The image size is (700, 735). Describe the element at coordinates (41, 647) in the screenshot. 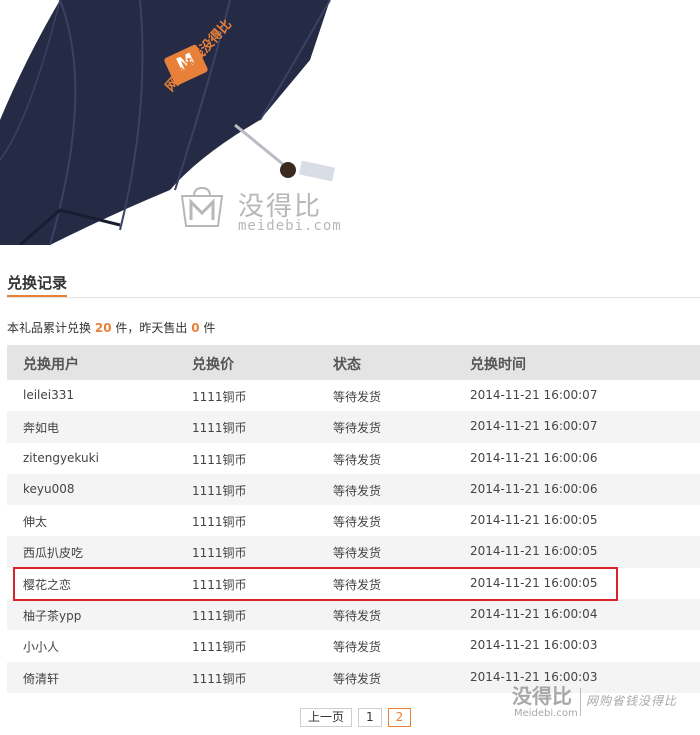

I see `cell-user: 小小人` at that location.